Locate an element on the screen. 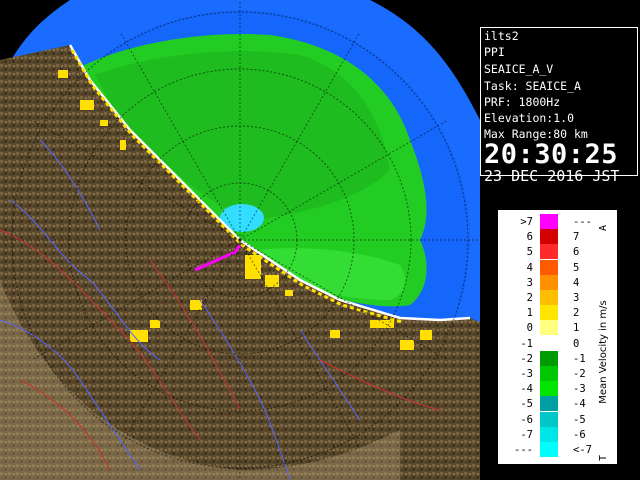  legend-right-label: -1 is located at coordinates (579, 358).